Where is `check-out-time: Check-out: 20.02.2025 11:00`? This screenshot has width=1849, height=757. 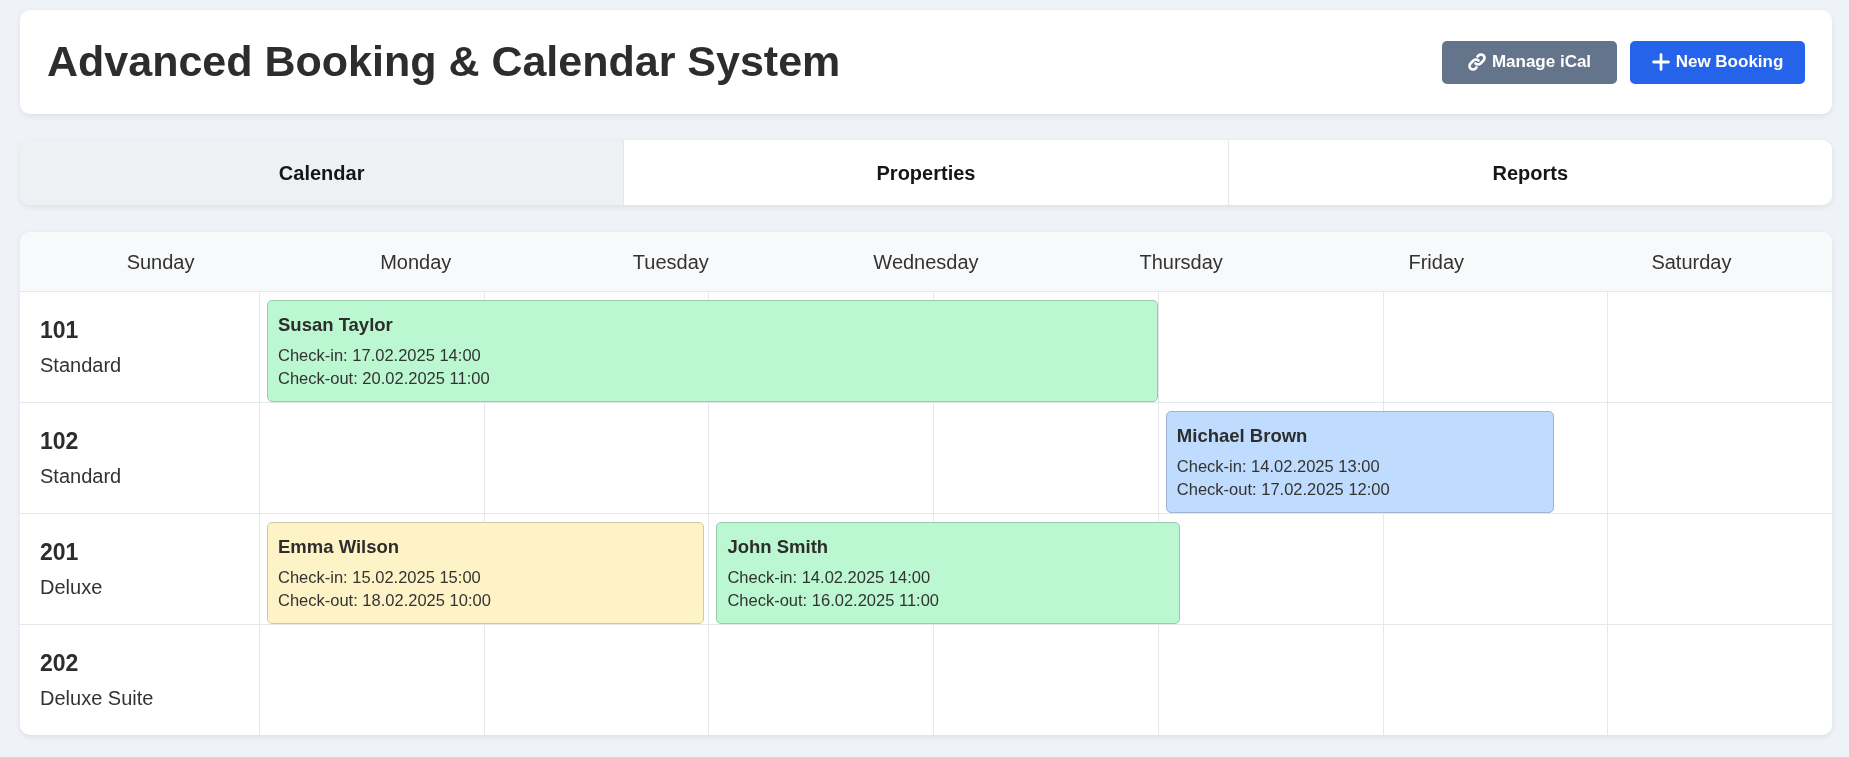 check-out-time: Check-out: 20.02.2025 11:00 is located at coordinates (384, 378).